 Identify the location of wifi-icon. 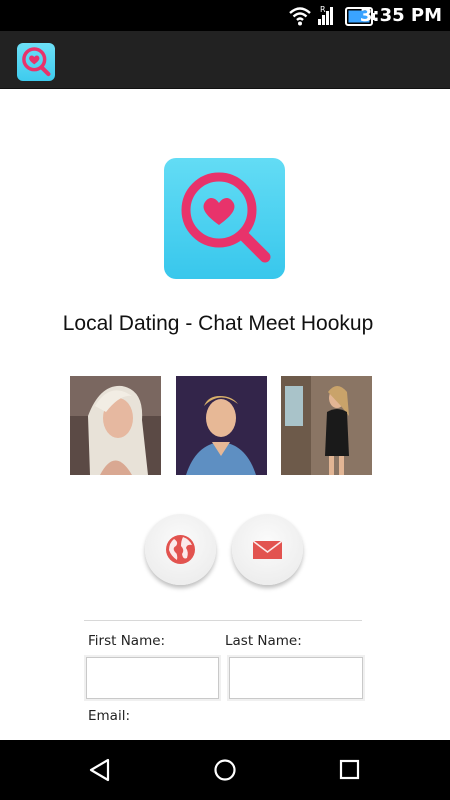
(300, 16).